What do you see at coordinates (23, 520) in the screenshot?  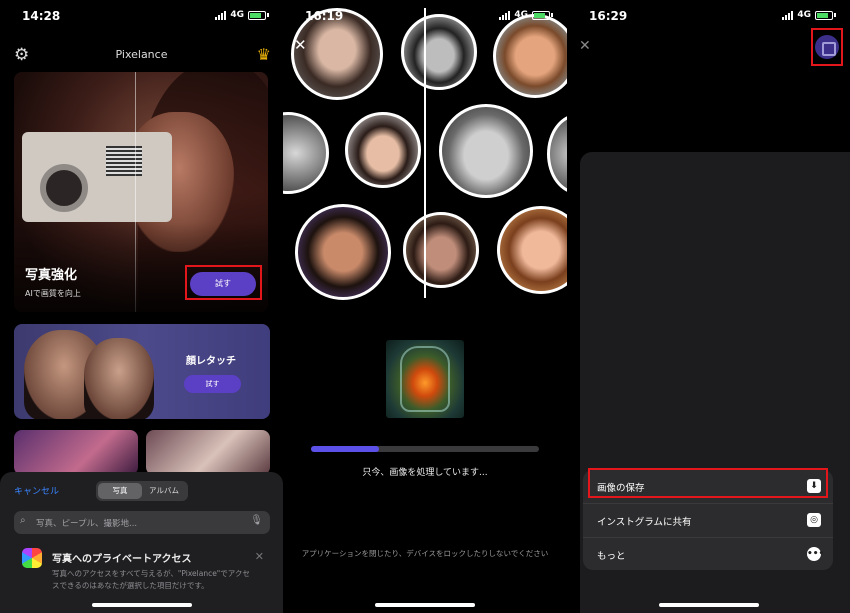 I see `search-icon: ⌕` at bounding box center [23, 520].